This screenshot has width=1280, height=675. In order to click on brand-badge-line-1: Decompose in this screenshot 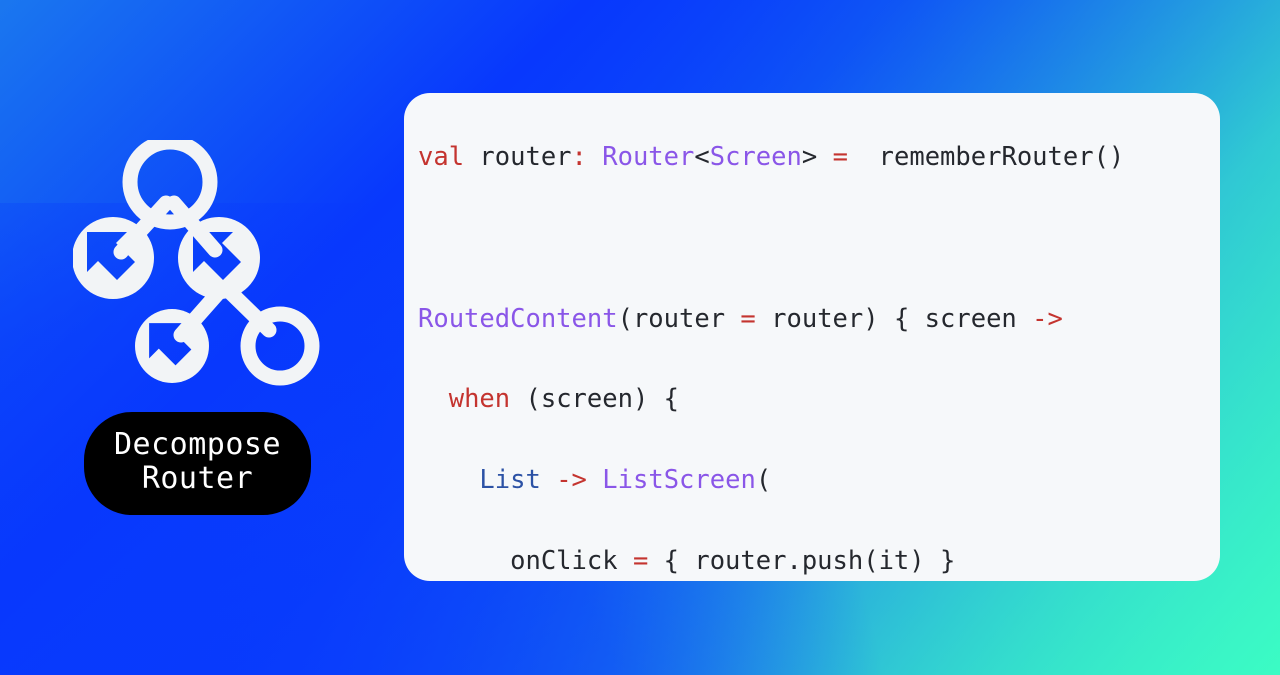, I will do `click(197, 444)`.